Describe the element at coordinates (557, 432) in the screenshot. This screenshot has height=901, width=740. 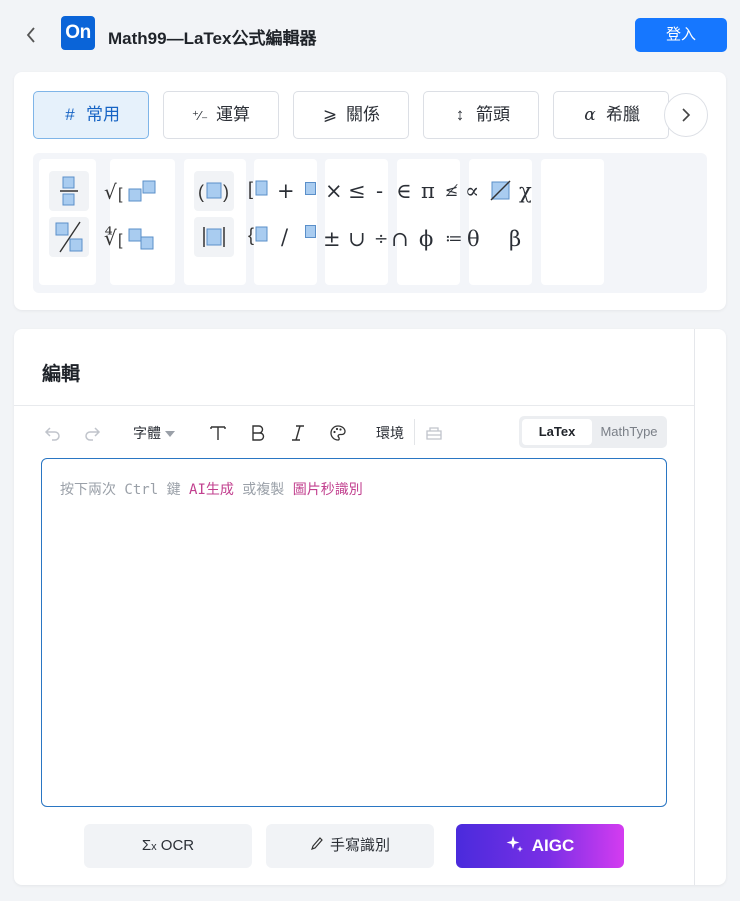
I see `mode-latex-button: LaTex` at that location.